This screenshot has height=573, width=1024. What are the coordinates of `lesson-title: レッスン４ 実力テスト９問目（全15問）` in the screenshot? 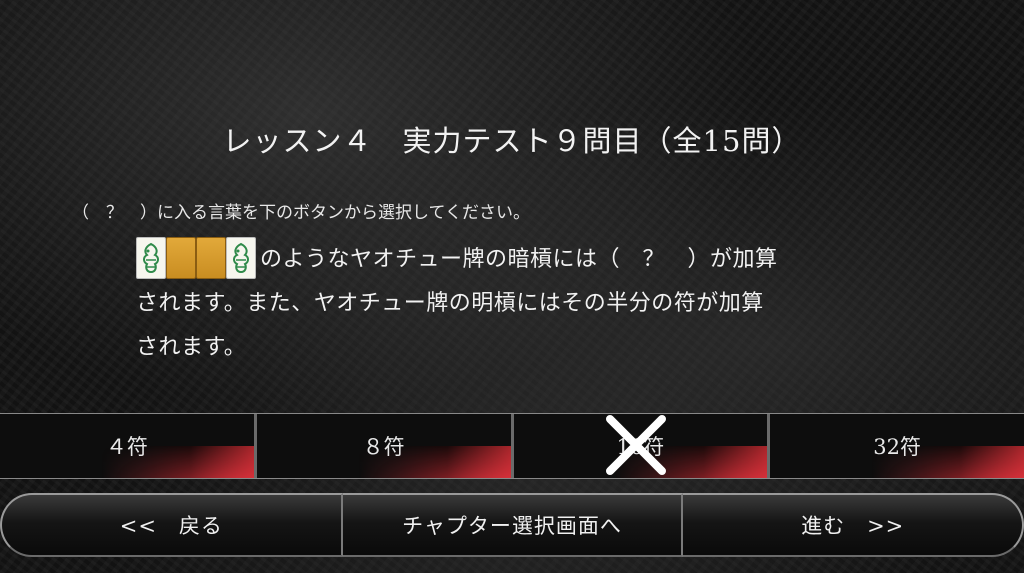 It's located at (512, 141).